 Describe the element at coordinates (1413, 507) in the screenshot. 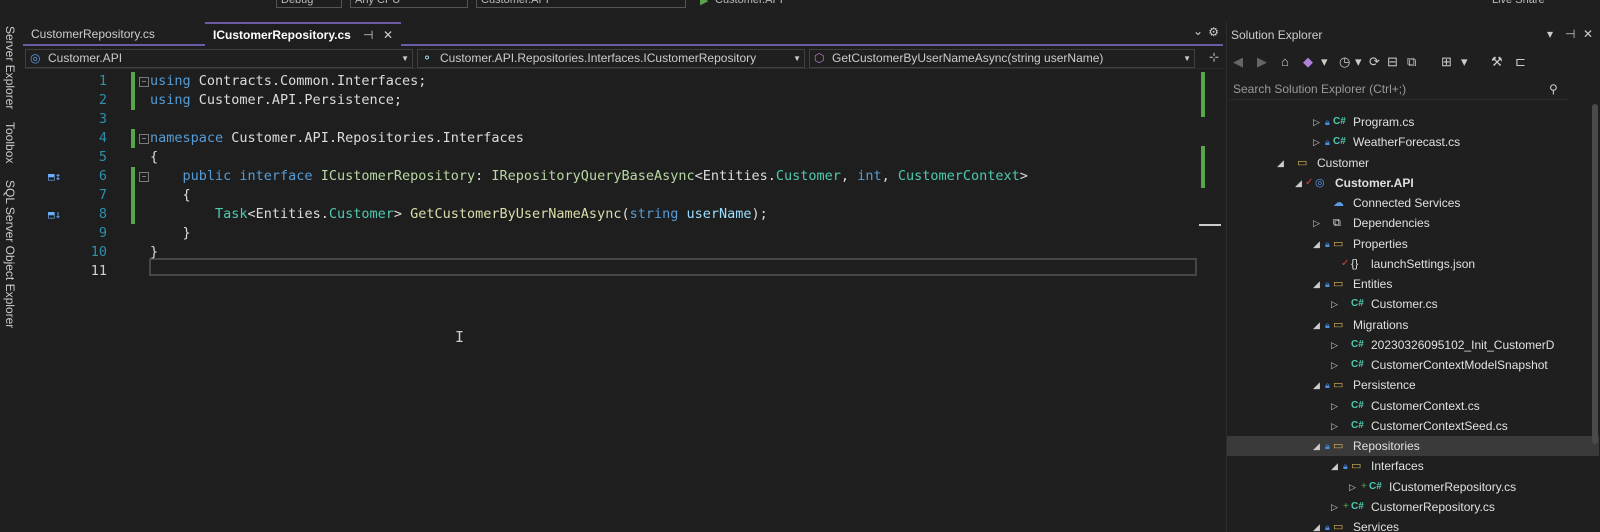

I see `tree-item: ▷ + C# CustomerRepository.cs` at that location.